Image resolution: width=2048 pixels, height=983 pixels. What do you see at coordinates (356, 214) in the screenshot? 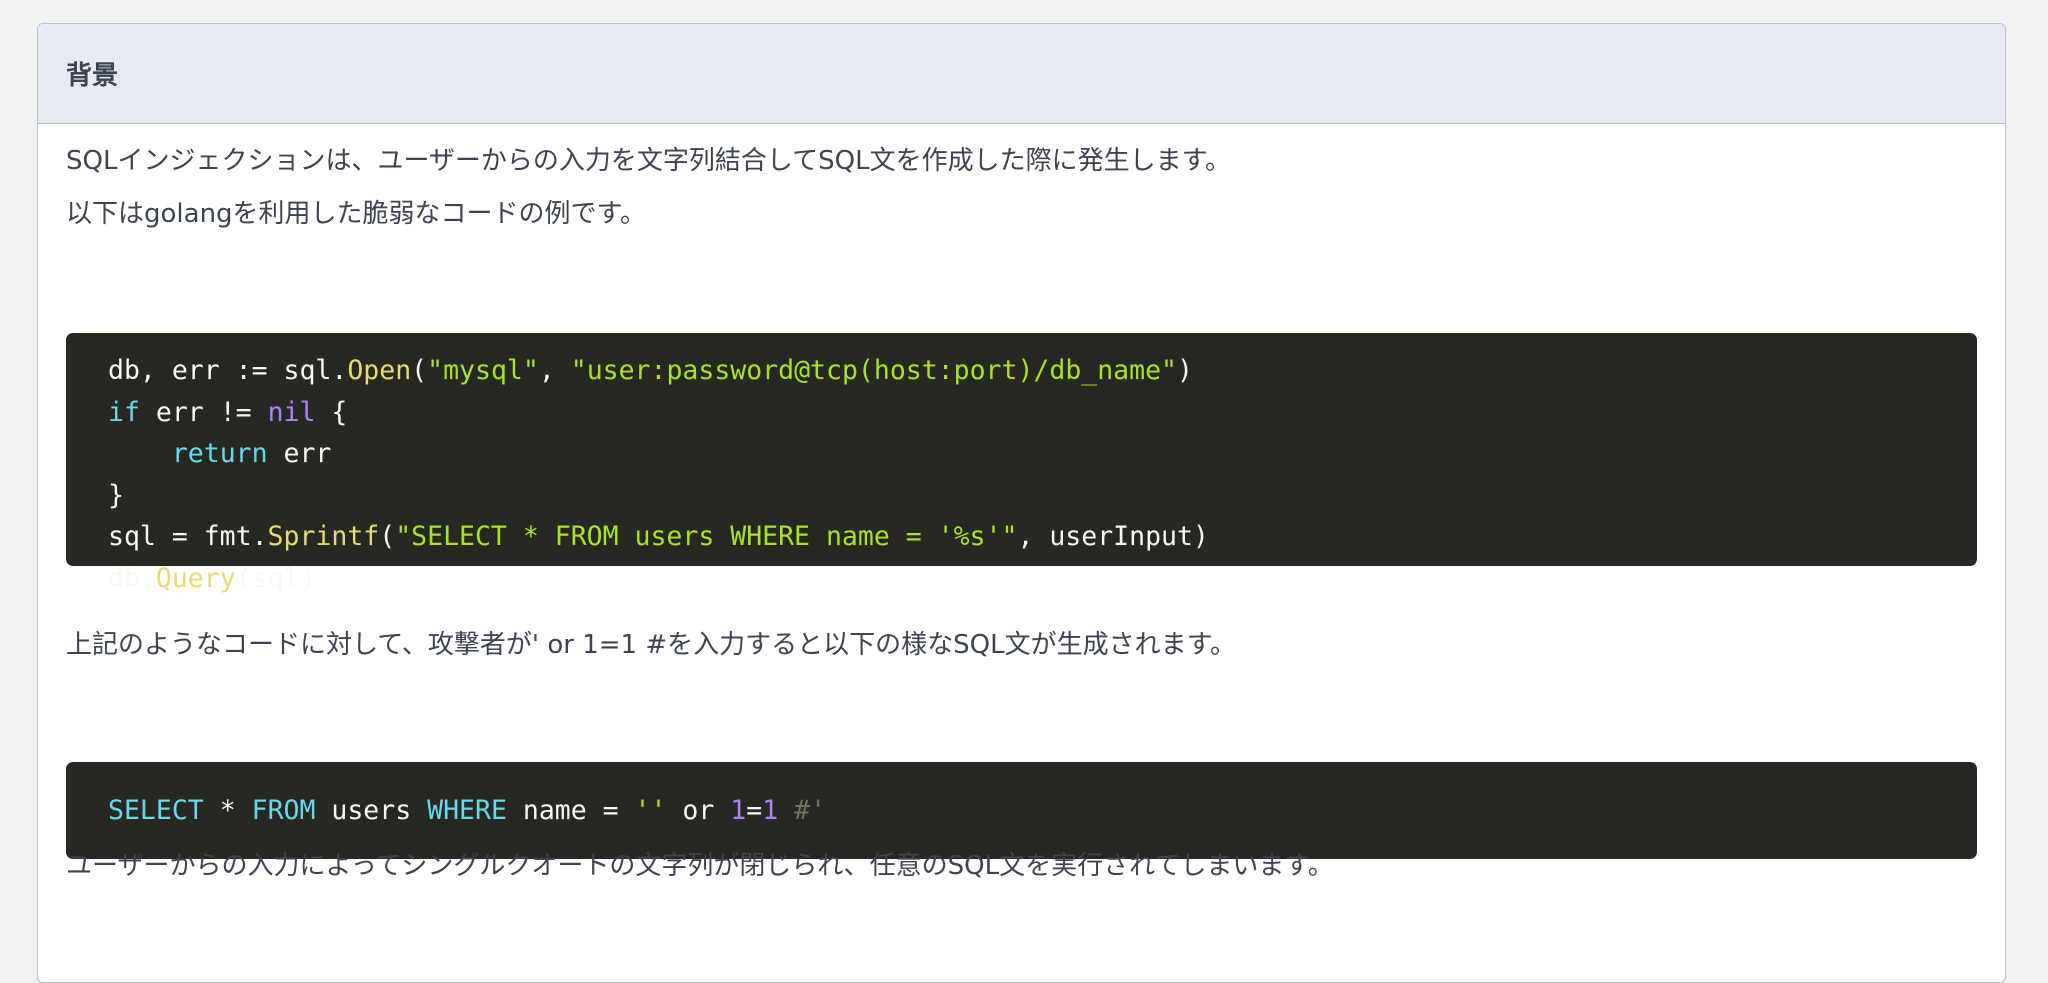
I see `example-intro-paragraph: 以下はgolangを利用した脆弱なコードの例です。` at bounding box center [356, 214].